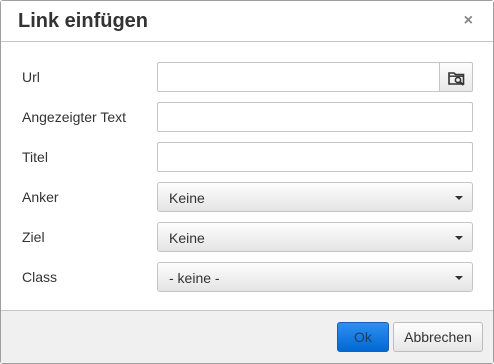 Image resolution: width=494 pixels, height=364 pixels. I want to click on target-value: Keine, so click(187, 238).